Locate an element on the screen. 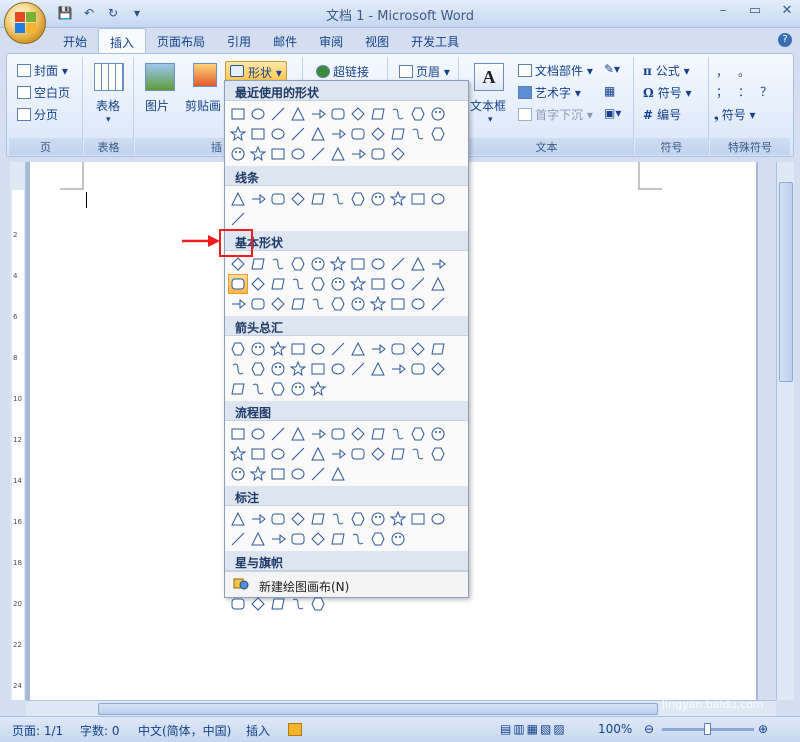 Image resolution: width=800 pixels, height=742 pixels. tab-review: 审阅 is located at coordinates (331, 40).